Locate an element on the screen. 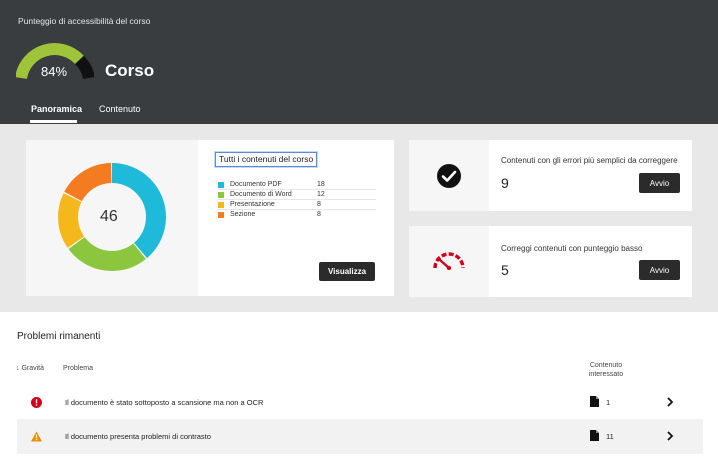 The image size is (718, 466). legend-count: 12 is located at coordinates (321, 194).